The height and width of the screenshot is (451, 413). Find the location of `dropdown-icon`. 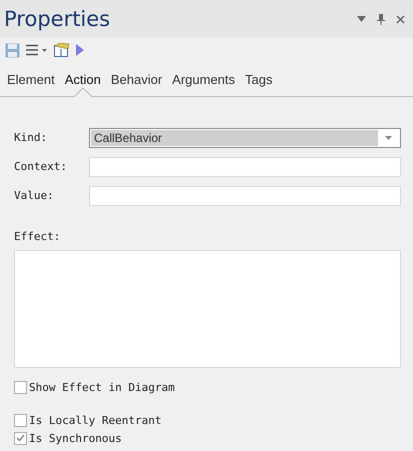

dropdown-icon is located at coordinates (361, 19).